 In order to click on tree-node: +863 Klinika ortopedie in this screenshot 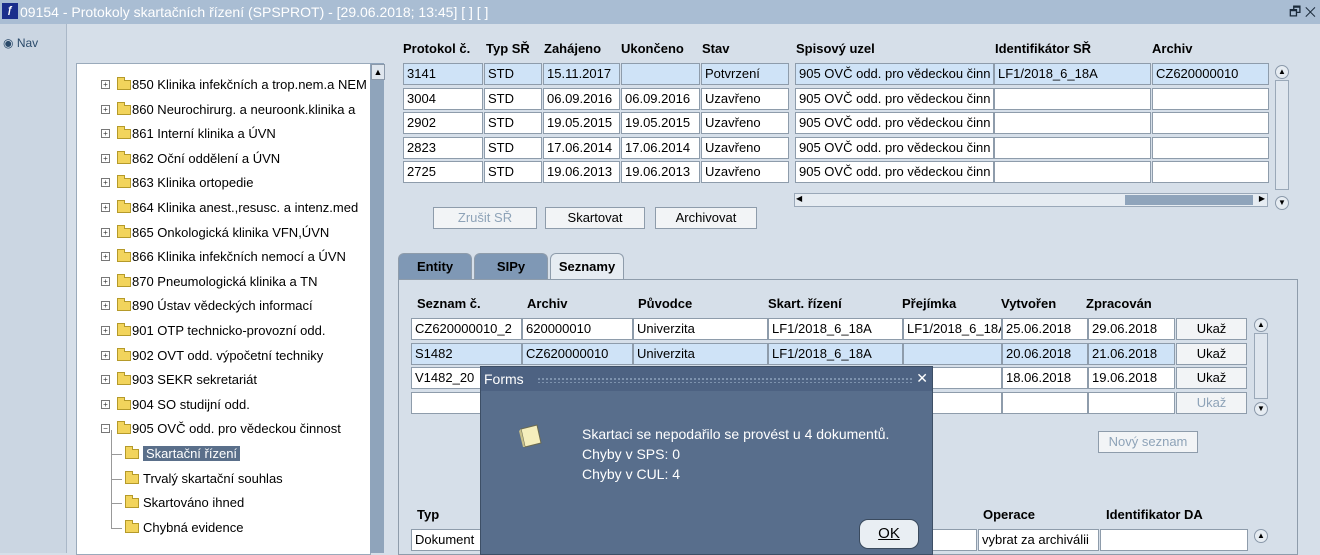, I will do `click(223, 184)`.